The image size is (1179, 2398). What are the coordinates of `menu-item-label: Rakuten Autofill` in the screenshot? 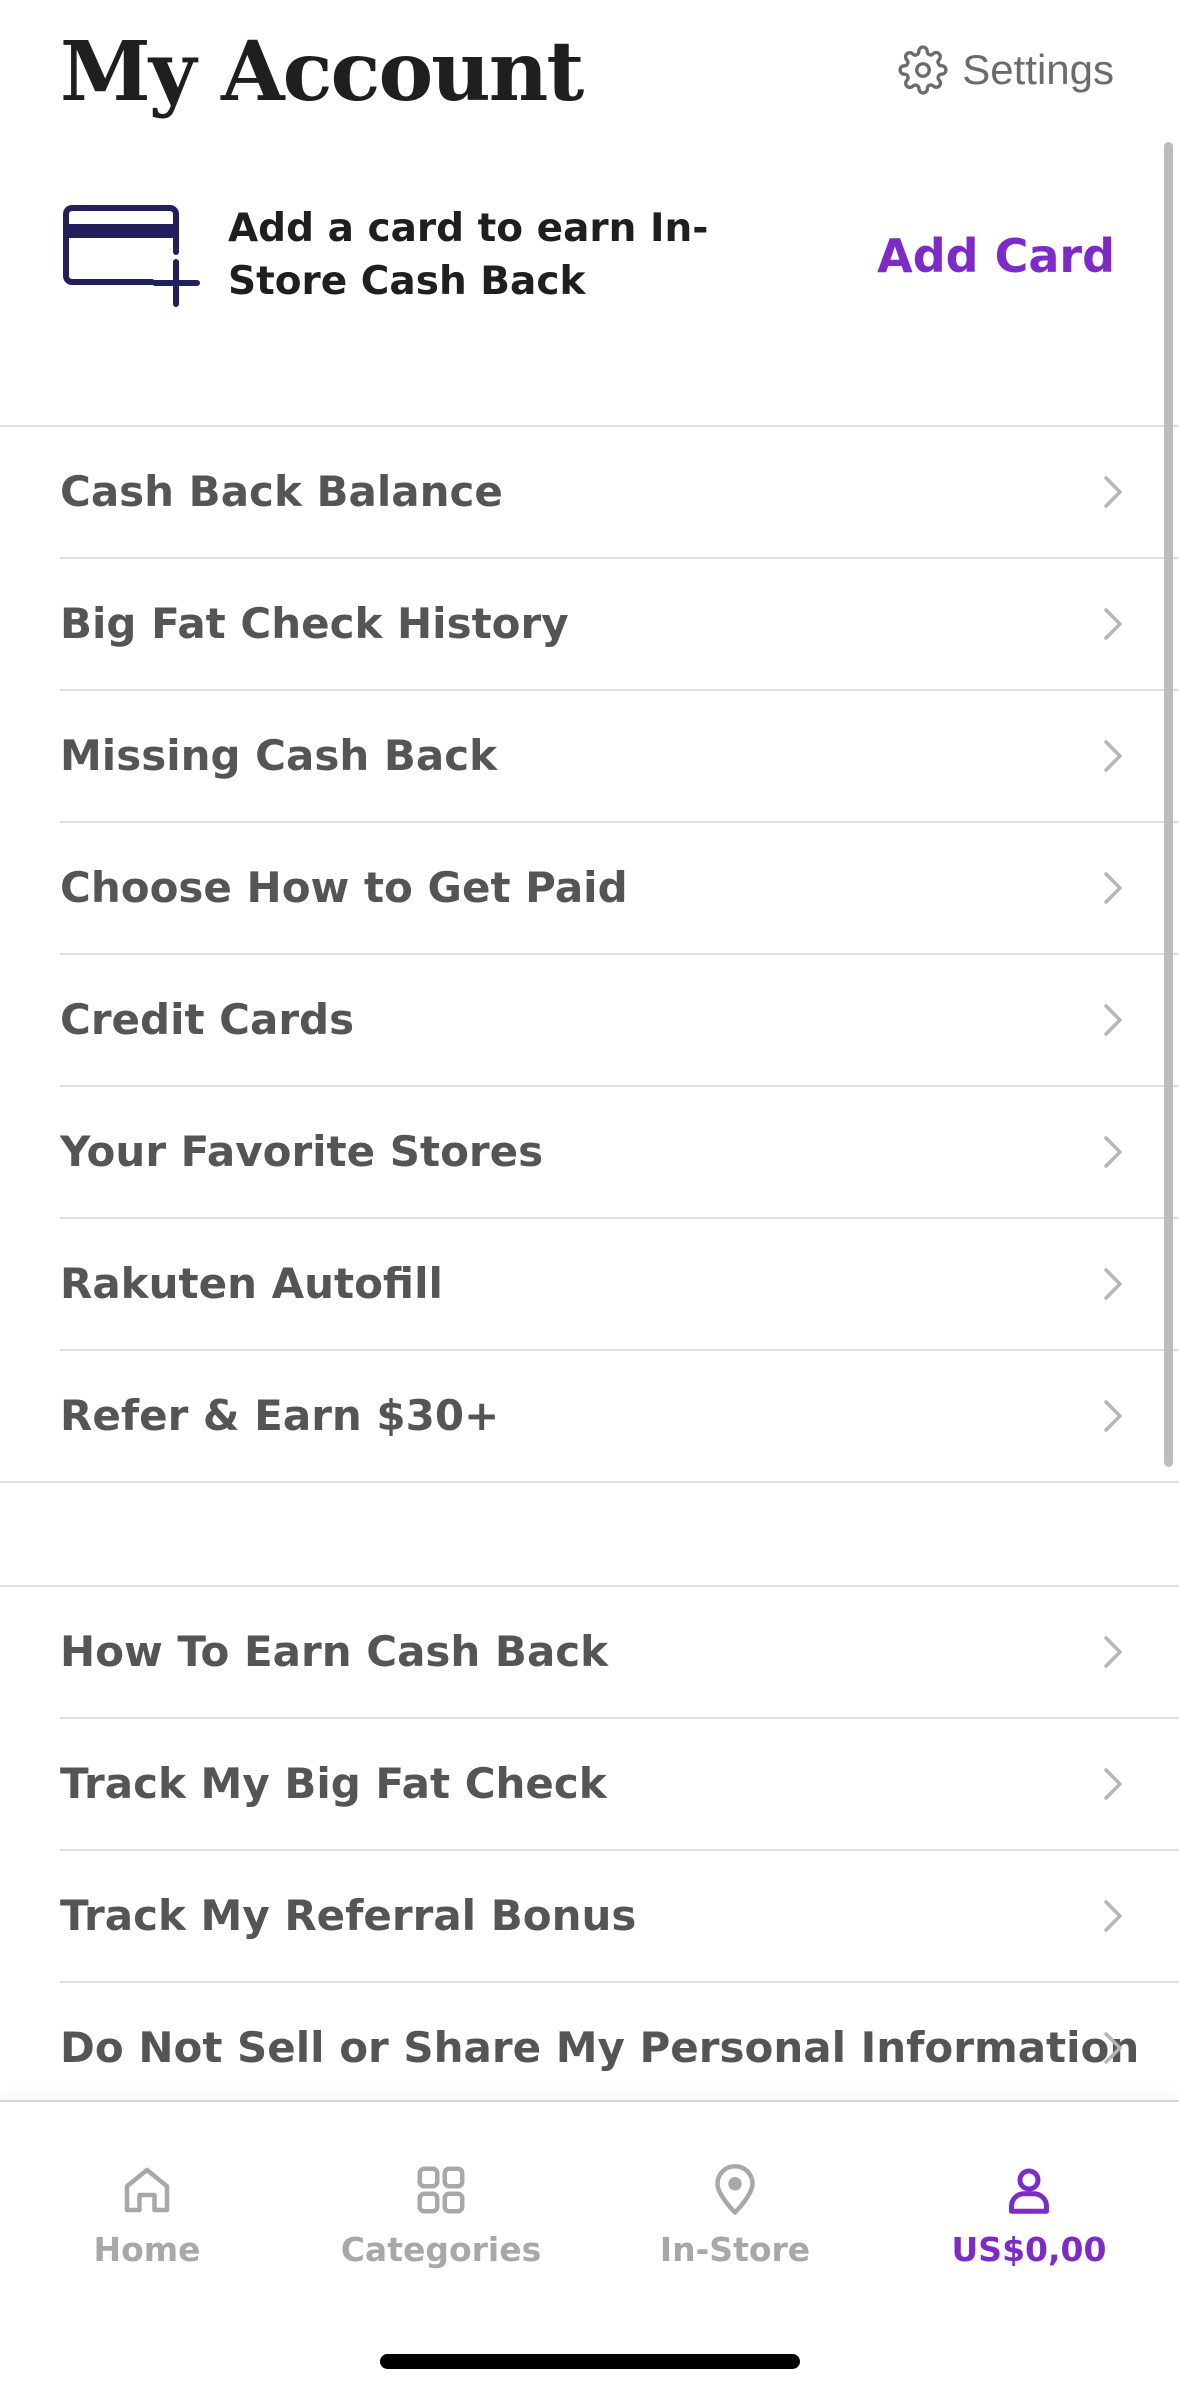 It's located at (251, 1283).